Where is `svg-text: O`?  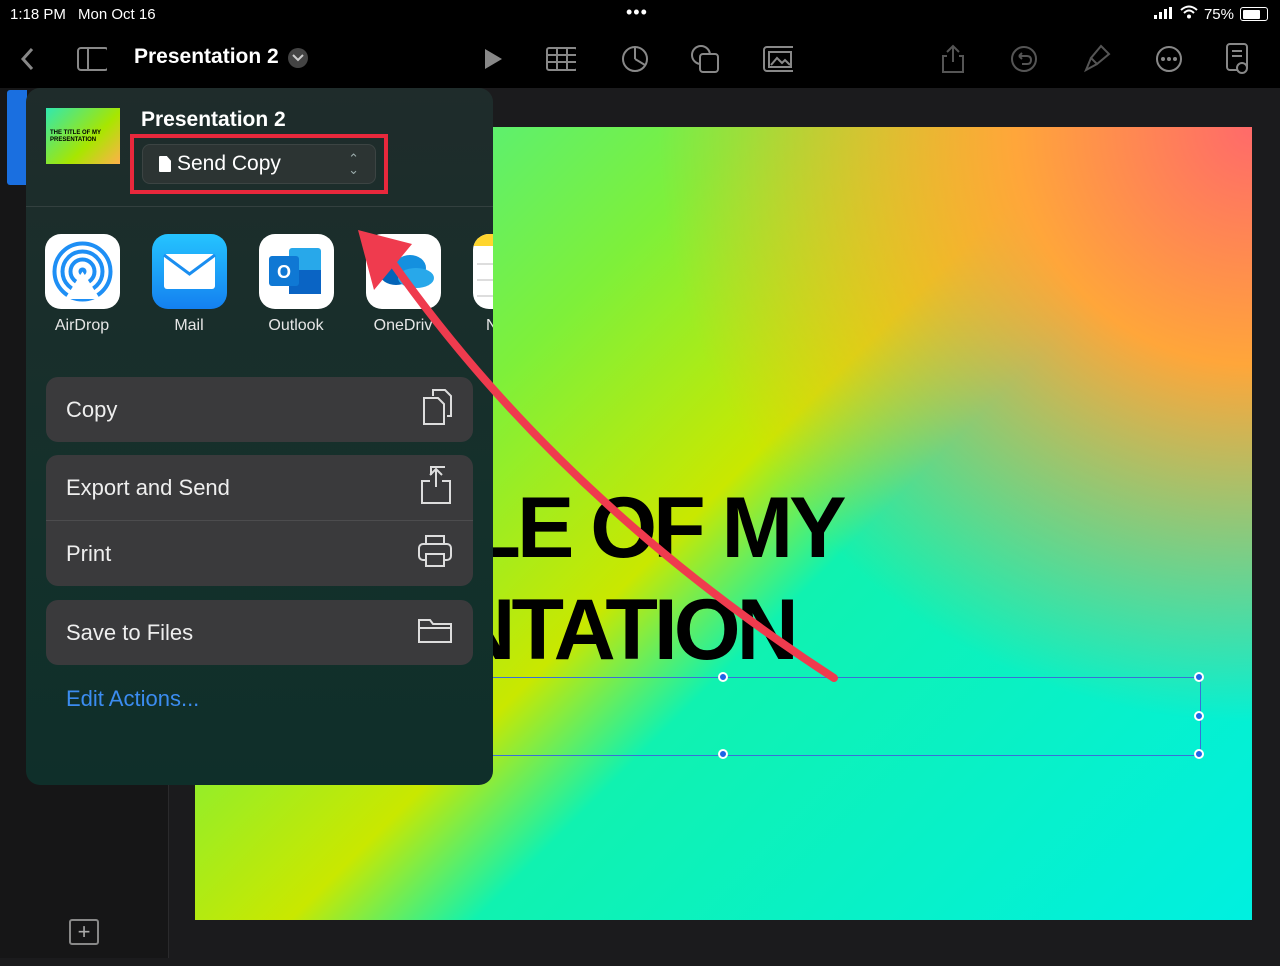 svg-text: O is located at coordinates (283, 272).